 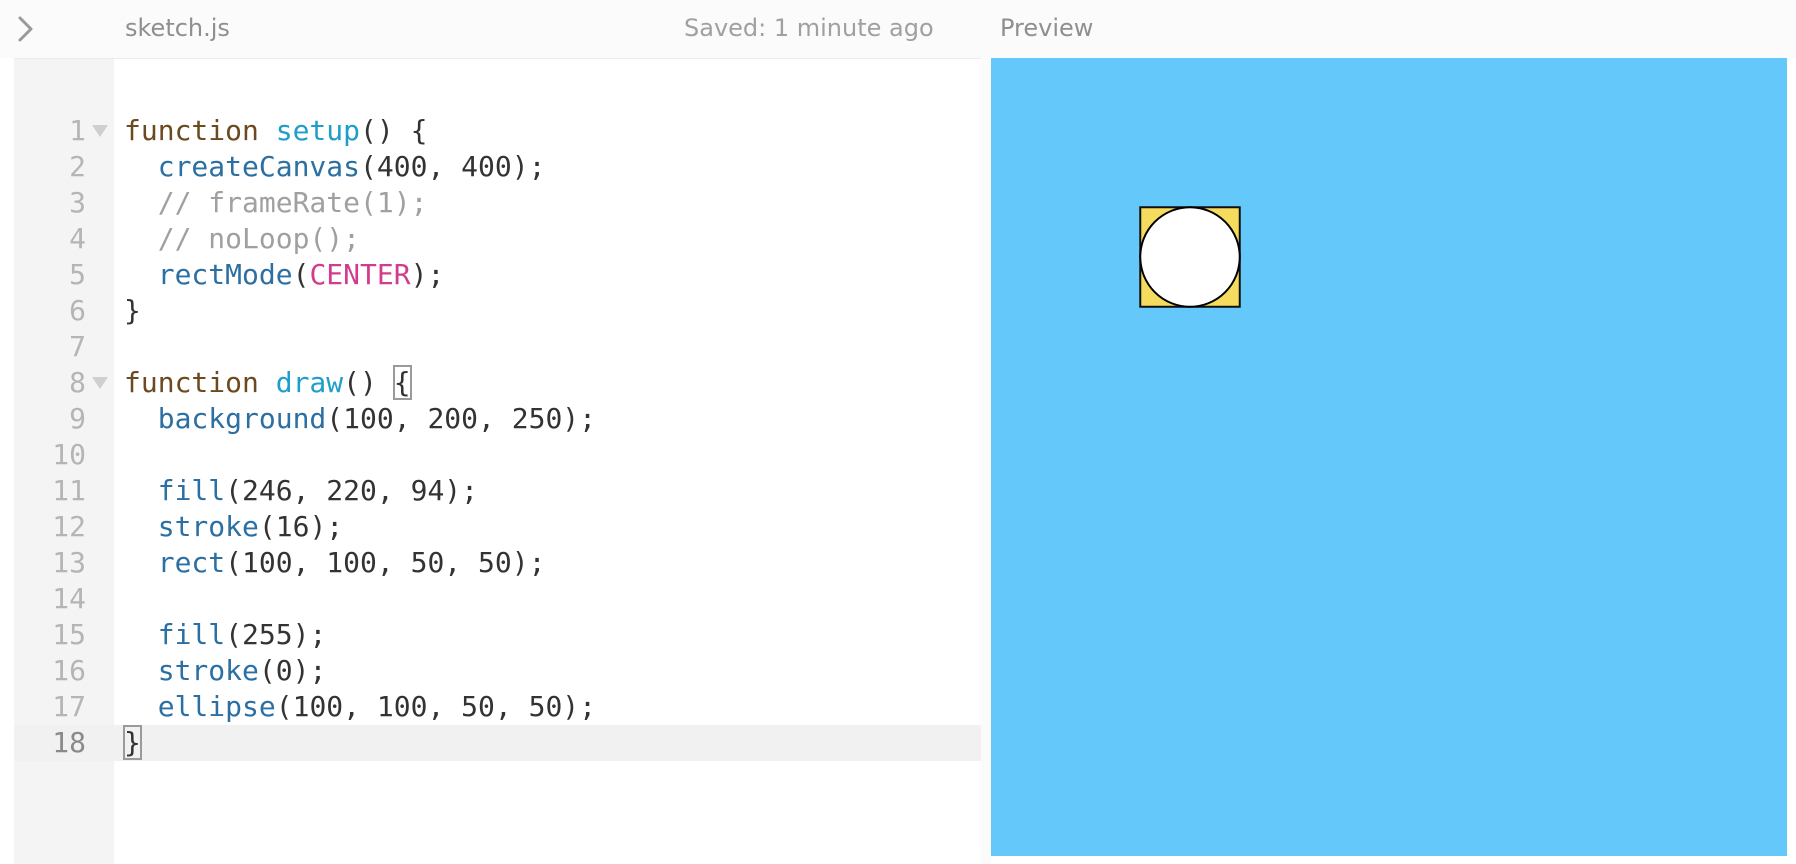 What do you see at coordinates (497, 635) in the screenshot?
I see `code-line-15: 15 fill(255);` at bounding box center [497, 635].